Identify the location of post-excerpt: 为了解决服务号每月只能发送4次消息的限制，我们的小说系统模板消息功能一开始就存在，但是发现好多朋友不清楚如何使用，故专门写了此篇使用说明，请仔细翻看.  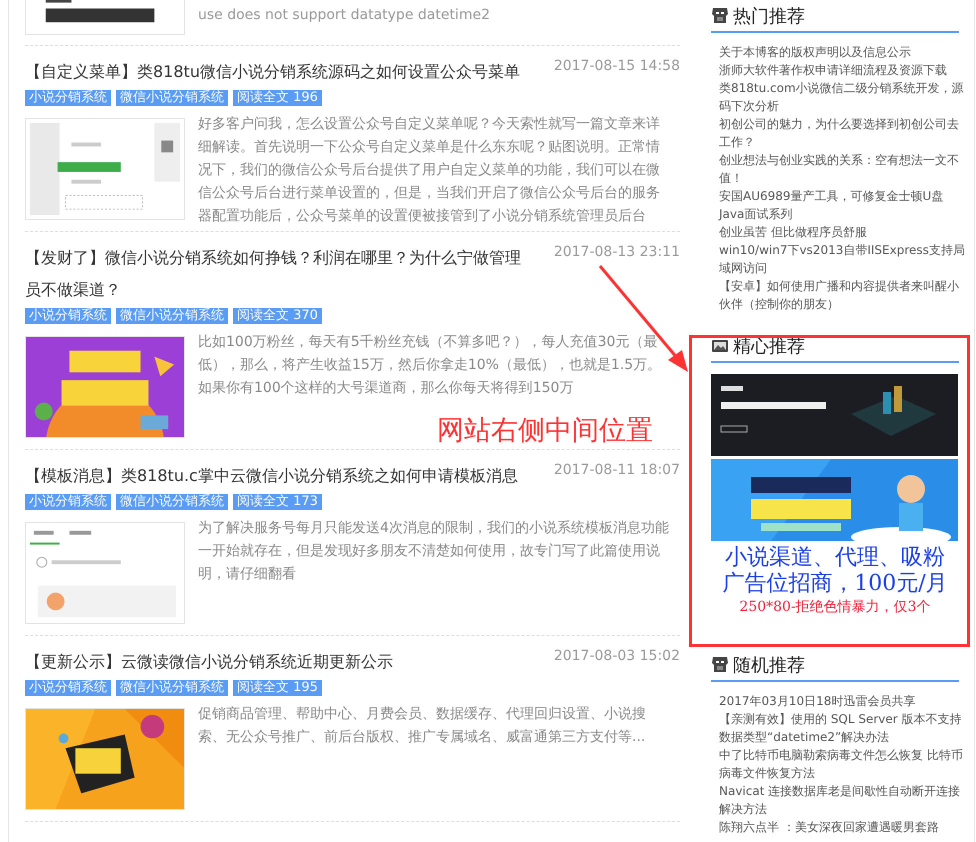
(434, 551).